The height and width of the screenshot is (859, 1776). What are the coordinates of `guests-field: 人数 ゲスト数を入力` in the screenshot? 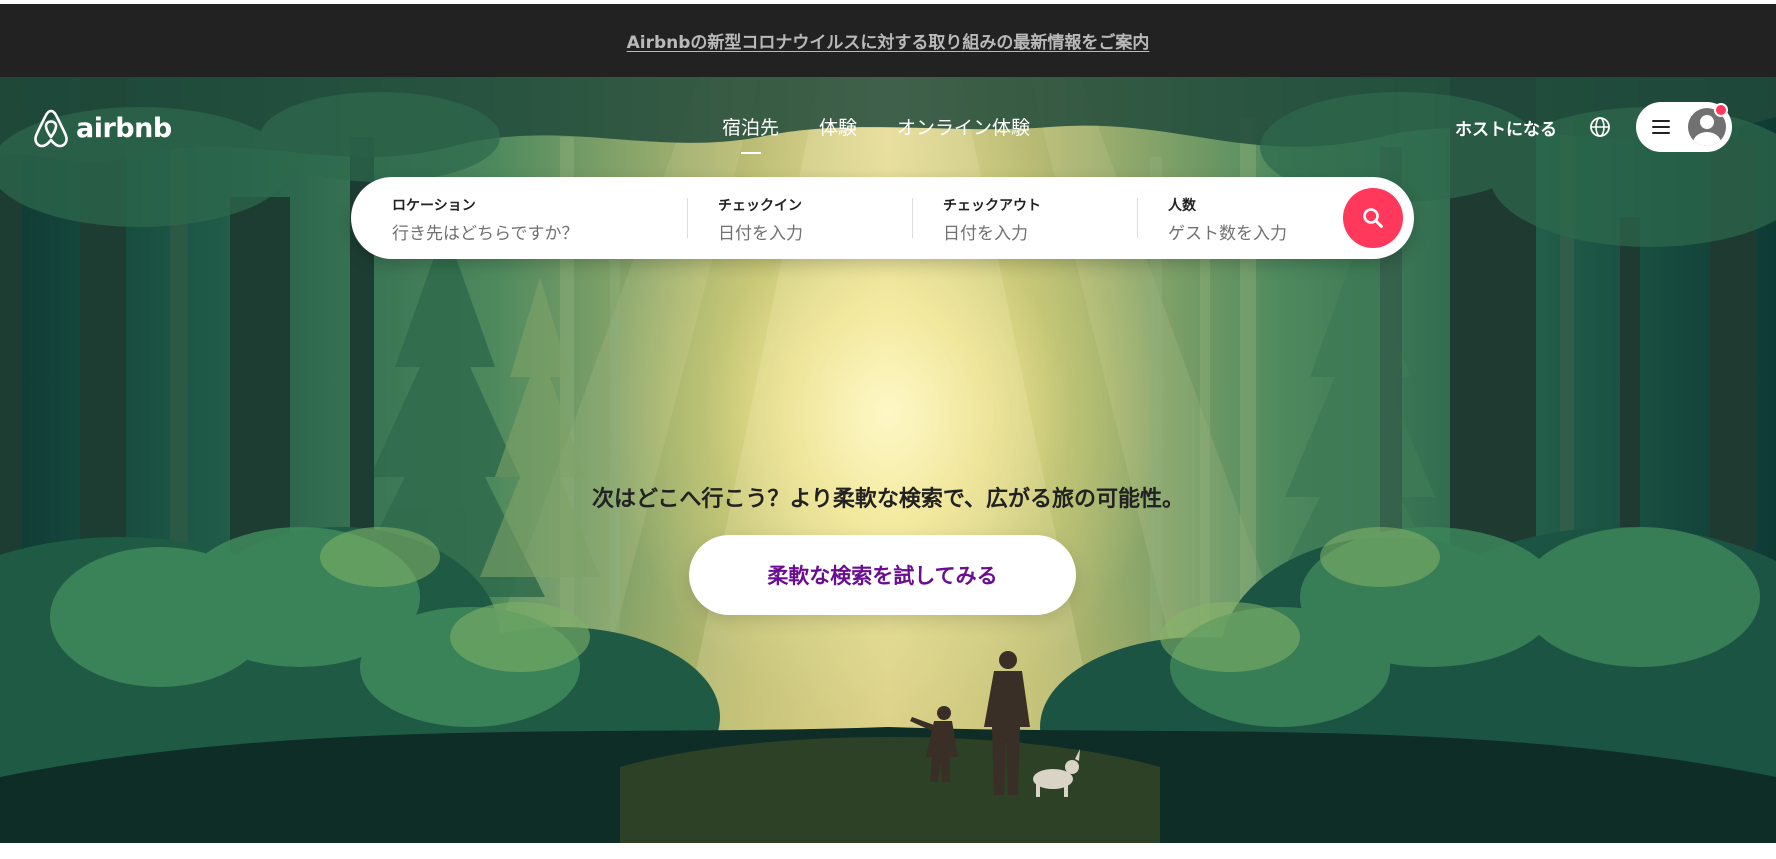 It's located at (1238, 218).